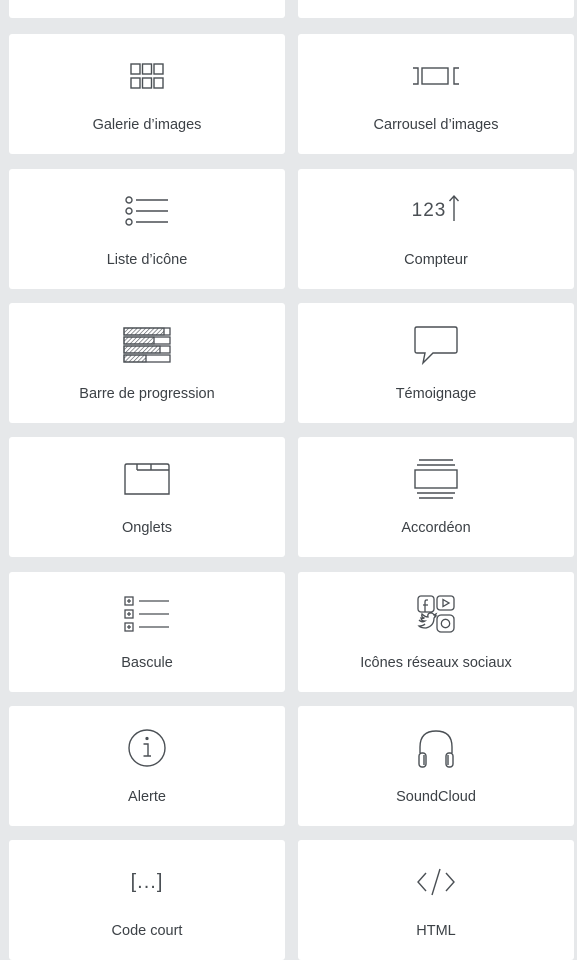  I want to click on widget-label: Liste d’icône, so click(147, 260).